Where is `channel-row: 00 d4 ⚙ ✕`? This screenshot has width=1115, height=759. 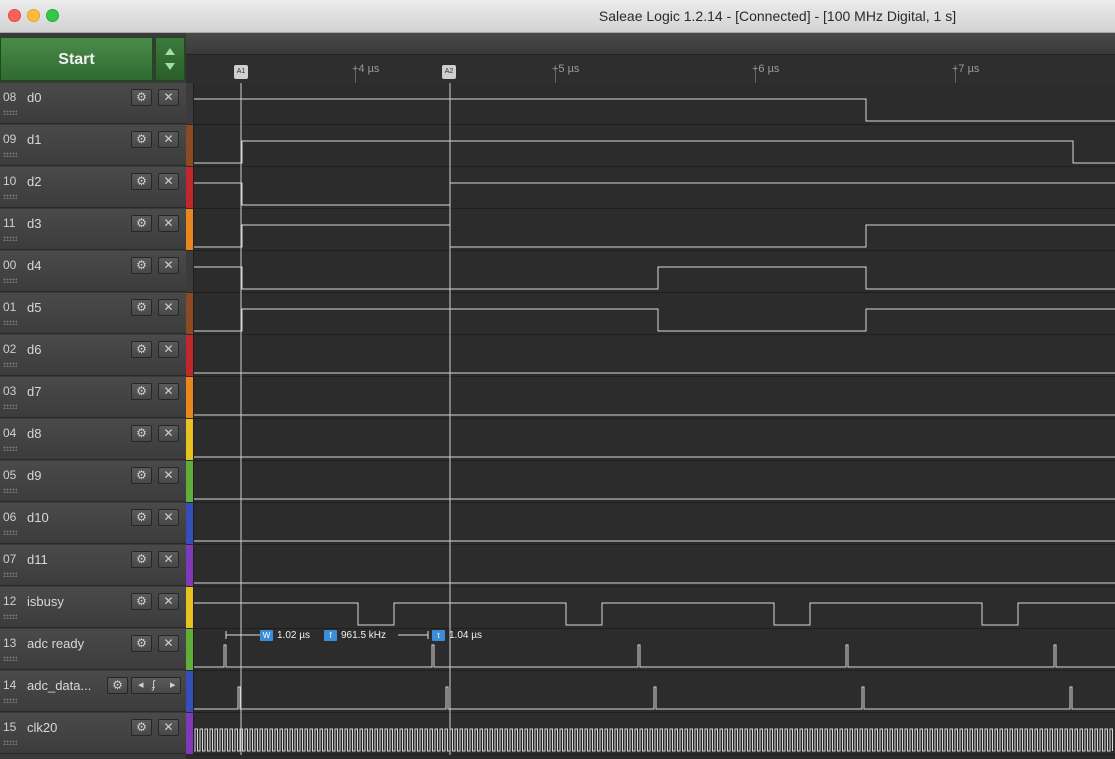
channel-row: 00 d4 ⚙ ✕ is located at coordinates (93, 271).